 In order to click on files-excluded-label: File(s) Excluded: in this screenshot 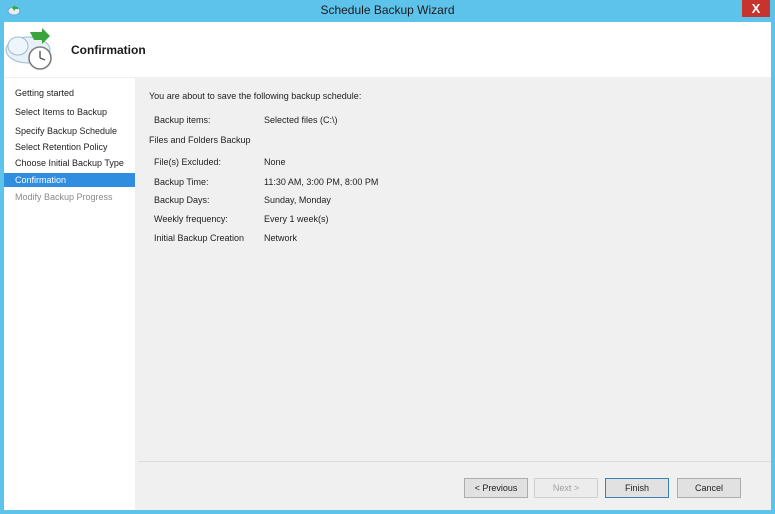, I will do `click(188, 162)`.